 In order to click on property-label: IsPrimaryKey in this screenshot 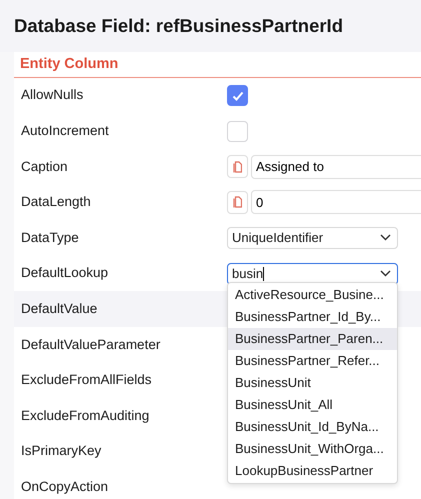, I will do `click(61, 451)`.